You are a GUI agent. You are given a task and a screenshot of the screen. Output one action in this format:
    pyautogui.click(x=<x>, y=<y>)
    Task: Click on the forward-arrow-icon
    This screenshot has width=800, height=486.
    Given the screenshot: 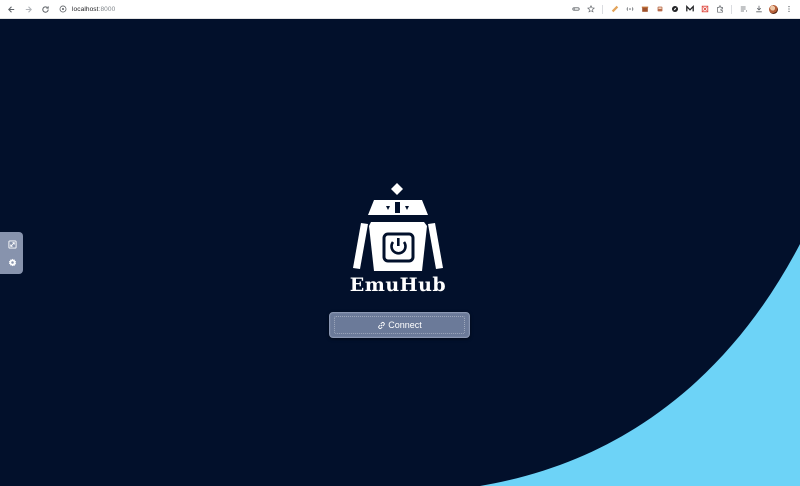 What is the action you would take?
    pyautogui.click(x=28, y=9)
    